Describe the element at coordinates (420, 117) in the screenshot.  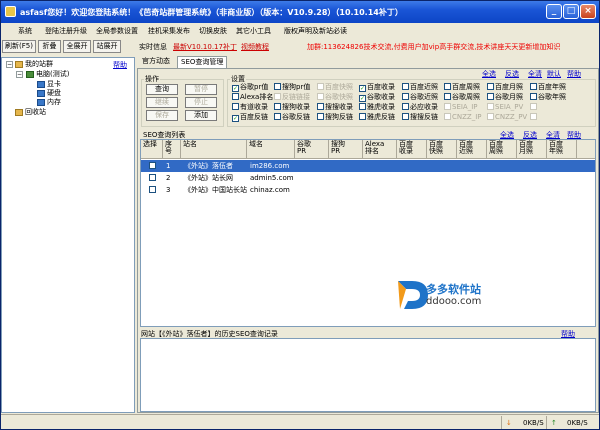
I see `setting-checkbox: 搜搜反链` at that location.